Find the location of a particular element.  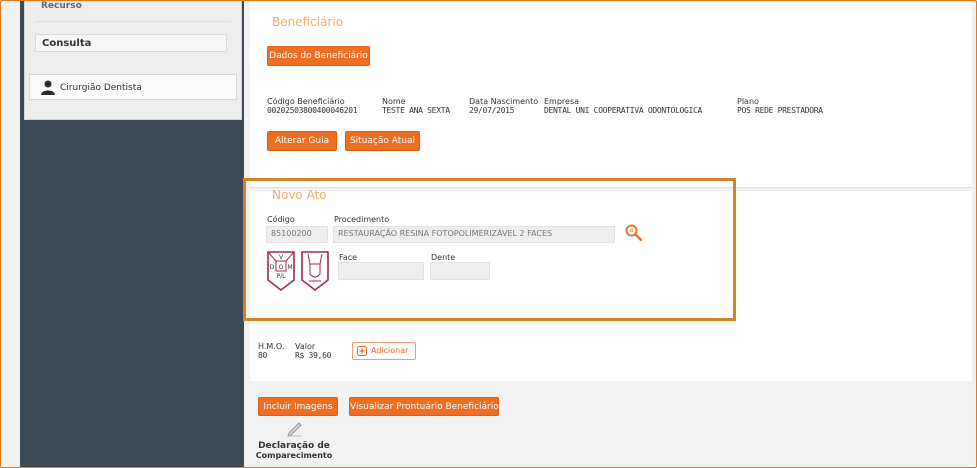

adicionar-button: Adicionar is located at coordinates (384, 351).